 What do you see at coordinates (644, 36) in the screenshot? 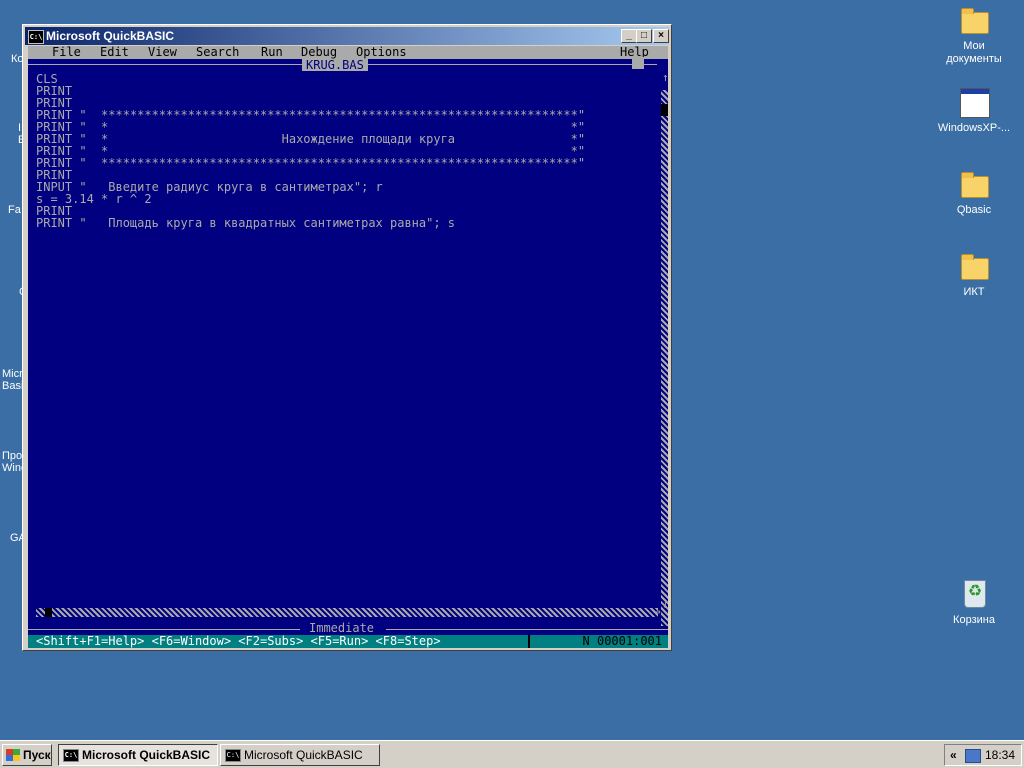
I see `maximize-button: □` at bounding box center [644, 36].